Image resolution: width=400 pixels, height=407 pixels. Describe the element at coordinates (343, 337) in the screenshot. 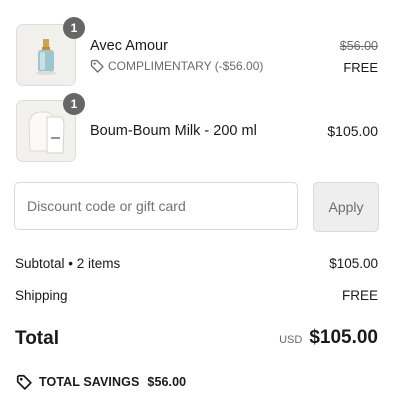

I see `total-value: $105.00` at that location.